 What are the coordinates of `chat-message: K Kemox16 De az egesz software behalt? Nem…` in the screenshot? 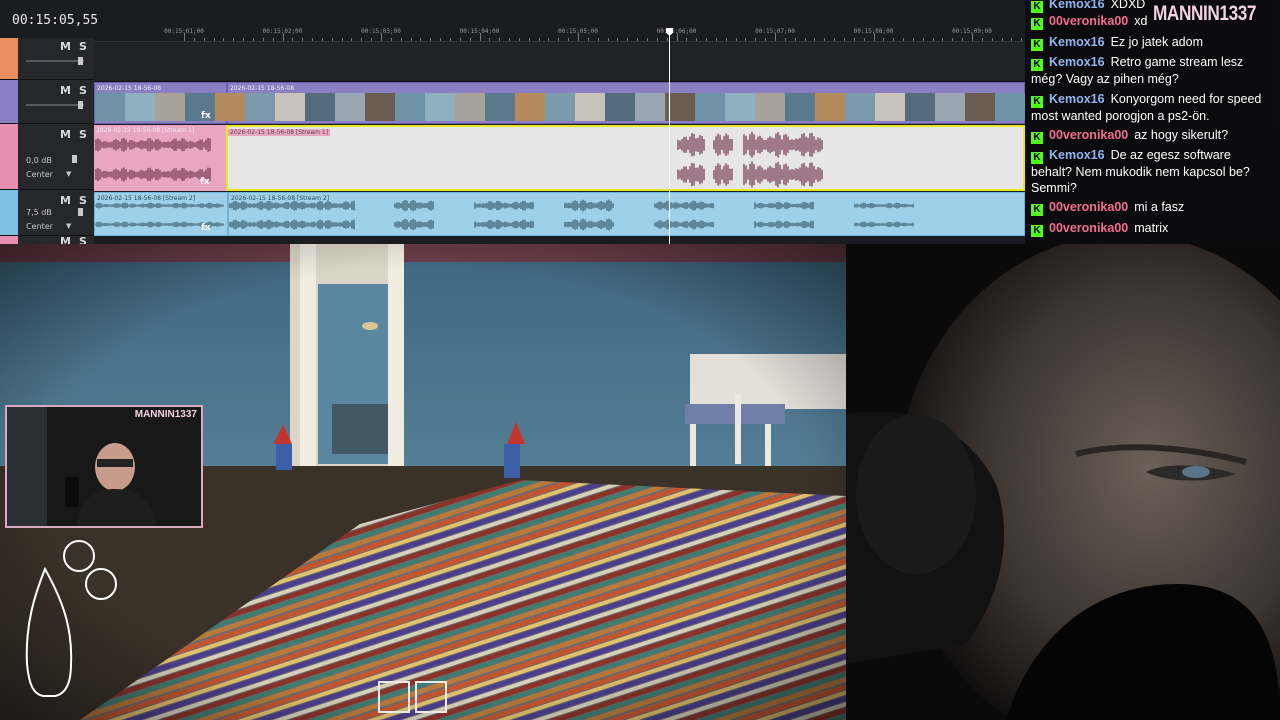 It's located at (1152, 171).